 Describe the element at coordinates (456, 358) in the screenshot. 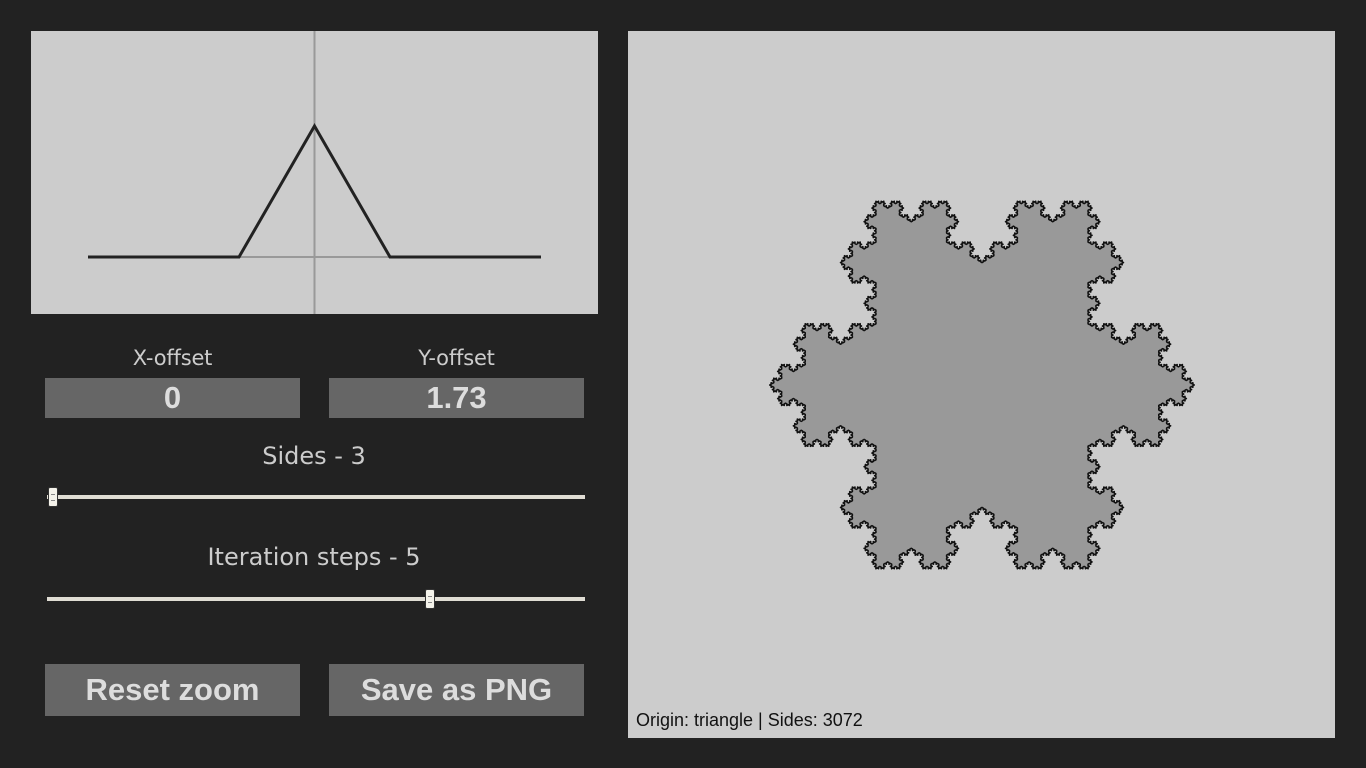

I see `y-offset-label: Y-offset` at that location.